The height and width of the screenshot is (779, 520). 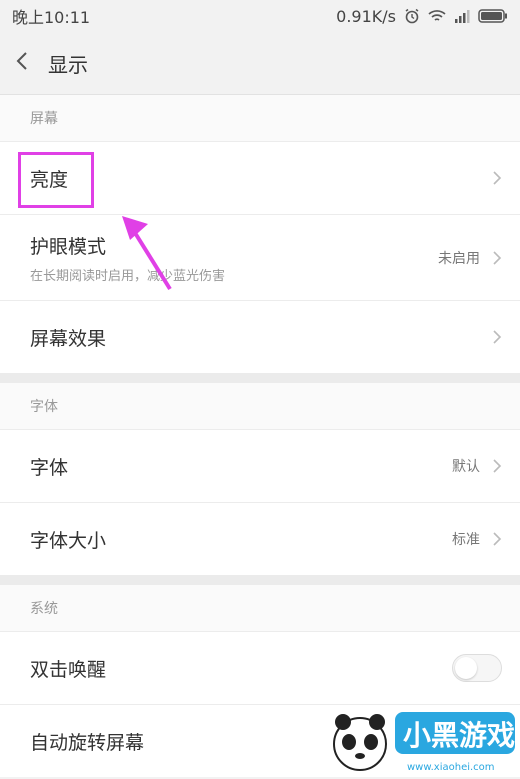 What do you see at coordinates (260, 336) in the screenshot?
I see `list-item-screen-effect: 屏幕效果` at bounding box center [260, 336].